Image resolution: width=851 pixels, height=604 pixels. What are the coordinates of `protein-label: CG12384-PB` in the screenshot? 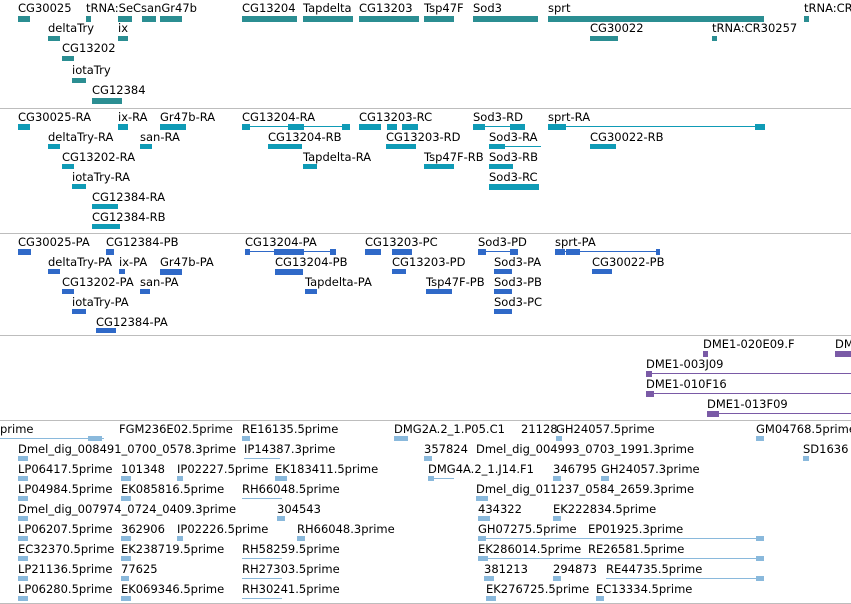 It's located at (142, 242).